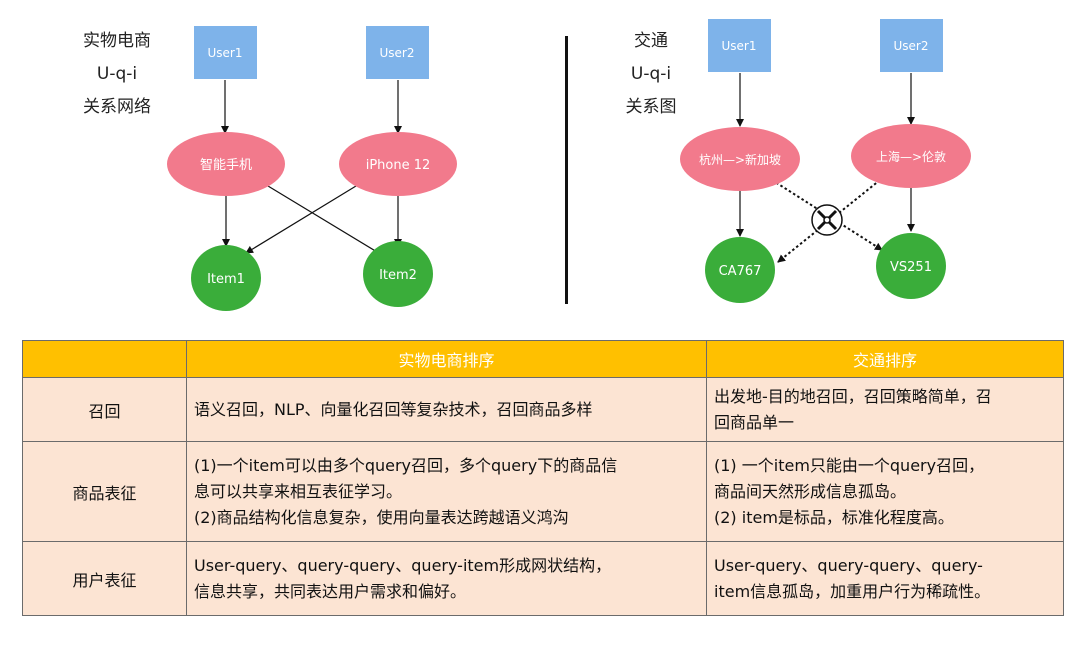 This screenshot has height=647, width=1080. Describe the element at coordinates (827, 220) in the screenshot. I see `disconnected-icon` at that location.